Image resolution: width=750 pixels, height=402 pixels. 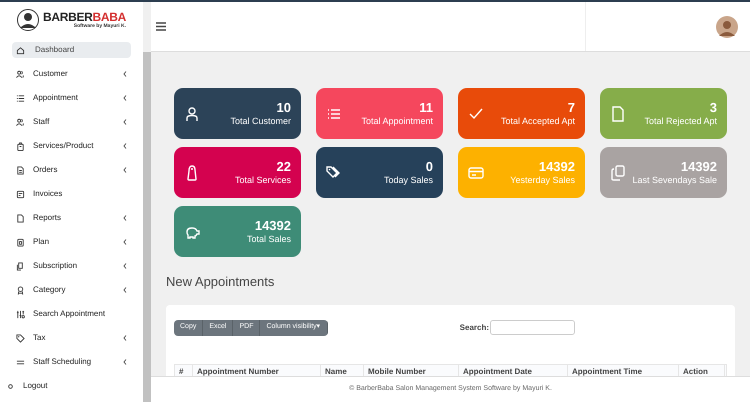 What do you see at coordinates (571, 108) in the screenshot?
I see `stat-value: 7` at bounding box center [571, 108].